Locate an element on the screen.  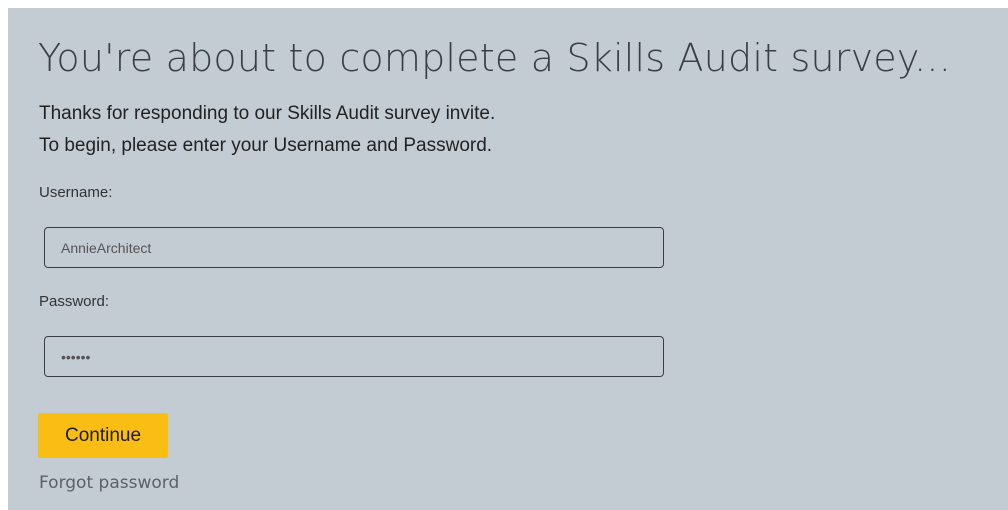
username-label: Username: is located at coordinates (76, 192).